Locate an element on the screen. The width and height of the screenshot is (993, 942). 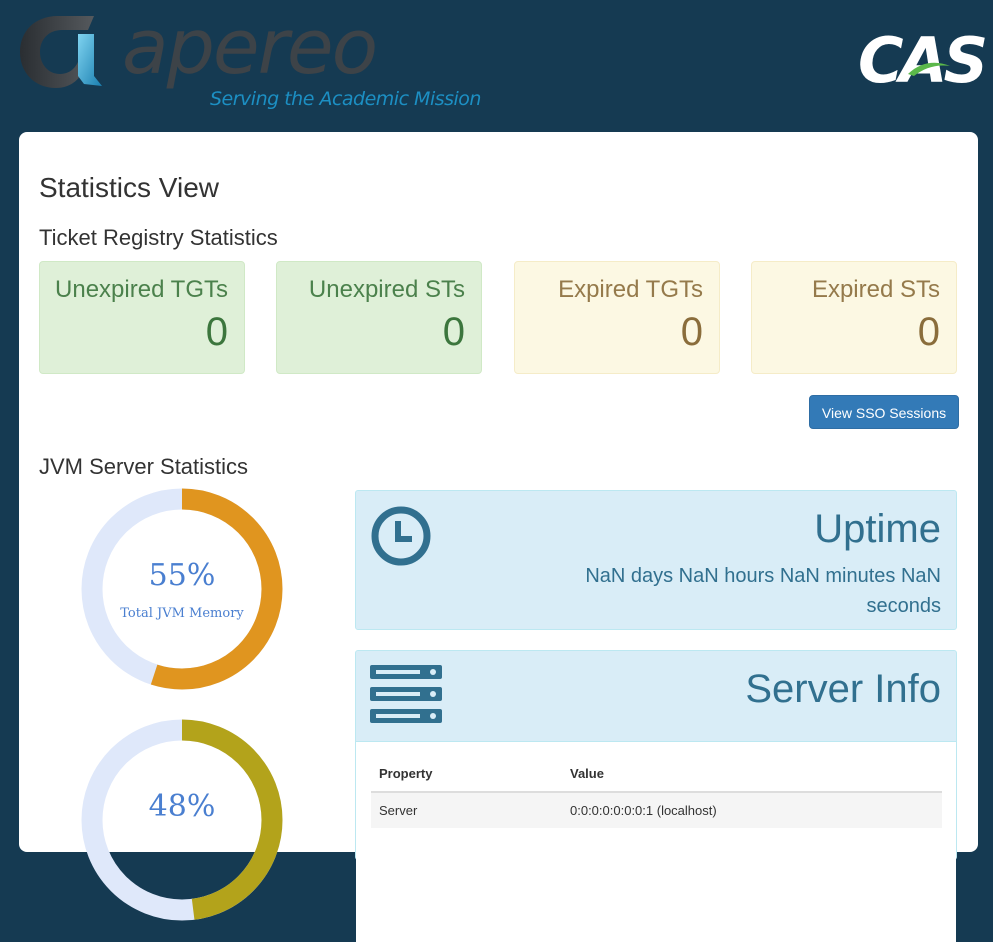
gauge-percent: 55% is located at coordinates (182, 575).